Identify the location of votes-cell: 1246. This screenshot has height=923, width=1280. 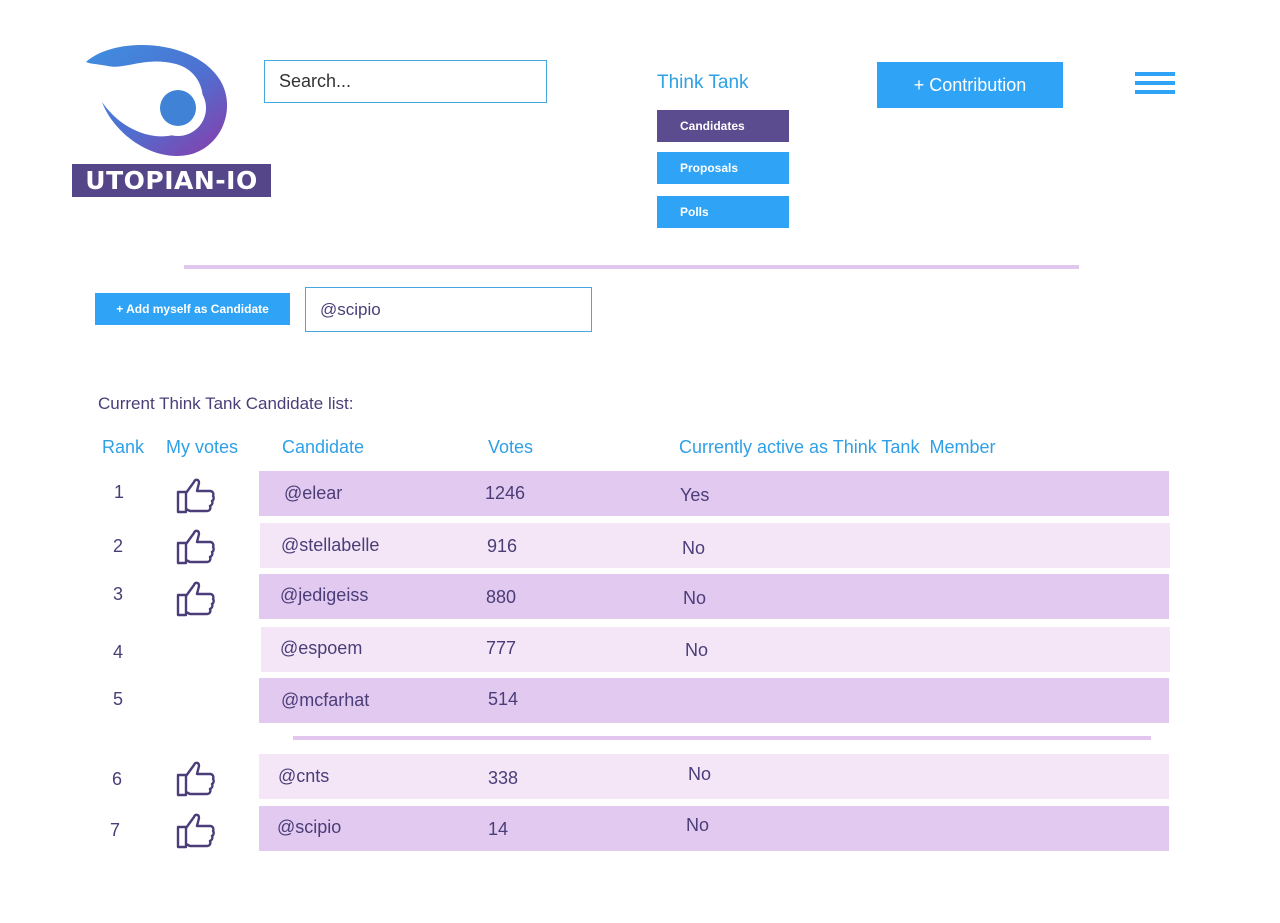
(505, 493).